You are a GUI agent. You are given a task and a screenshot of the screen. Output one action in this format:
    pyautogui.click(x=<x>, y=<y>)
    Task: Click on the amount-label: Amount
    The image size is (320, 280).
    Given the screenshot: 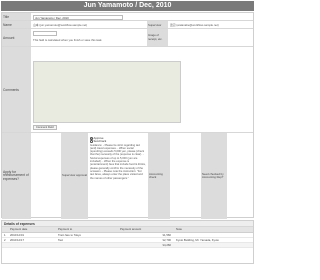 What is the action you would take?
    pyautogui.click(x=16, y=37)
    